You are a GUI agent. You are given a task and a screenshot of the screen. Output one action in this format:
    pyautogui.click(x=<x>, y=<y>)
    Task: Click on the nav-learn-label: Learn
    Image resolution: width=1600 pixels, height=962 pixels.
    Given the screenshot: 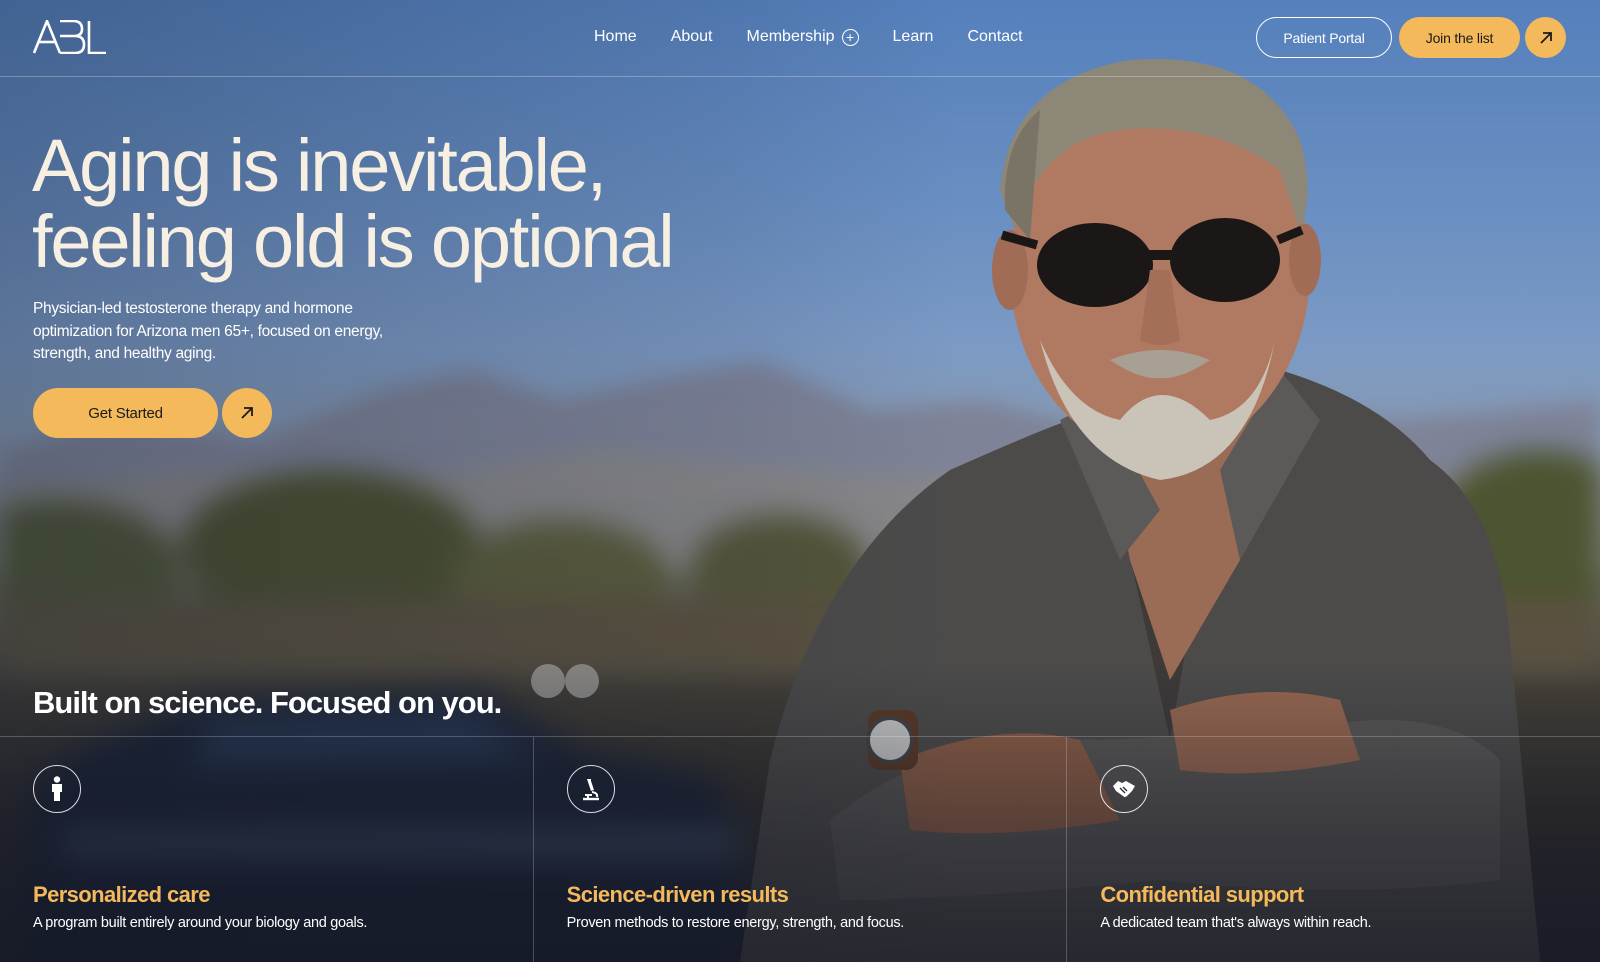 What is the action you would take?
    pyautogui.click(x=913, y=36)
    